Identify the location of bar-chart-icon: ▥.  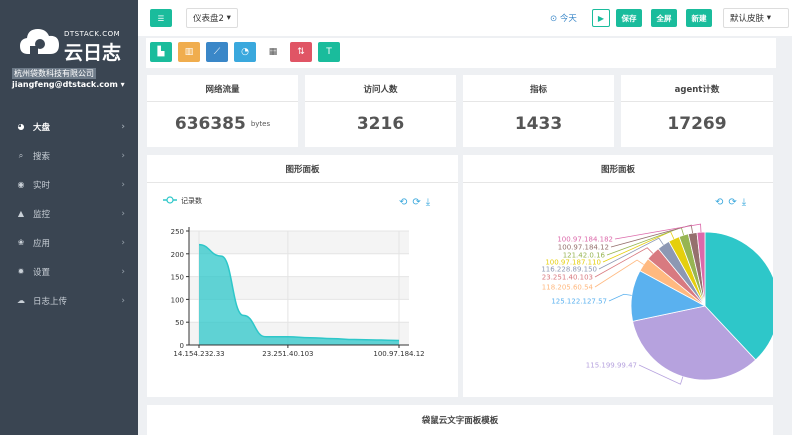
(189, 52).